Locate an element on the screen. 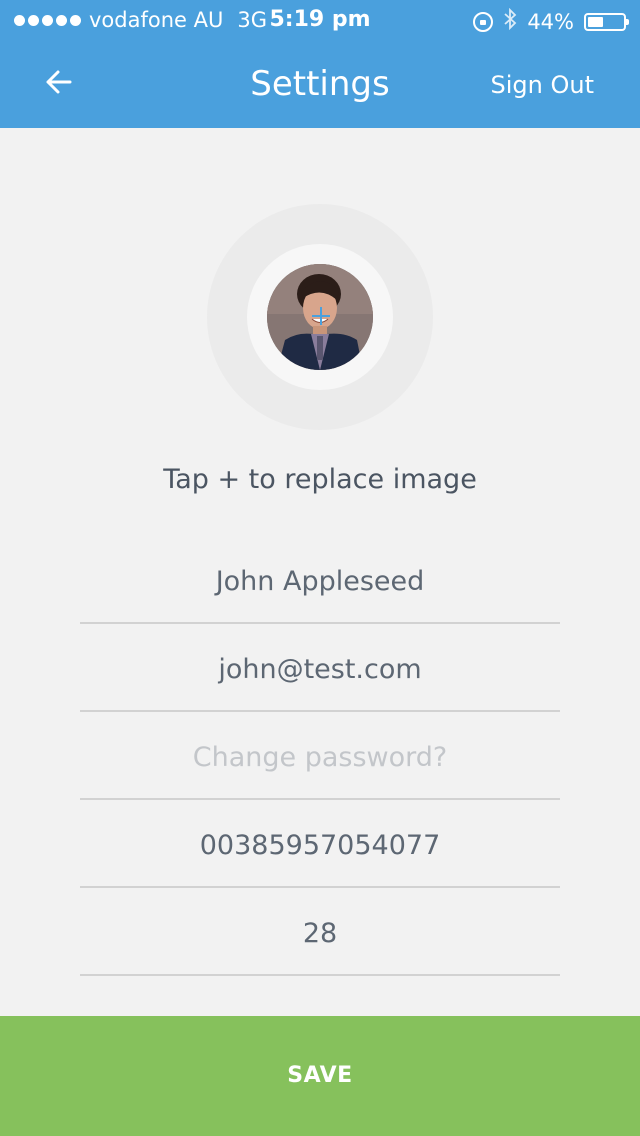 This screenshot has height=1136, width=640. phone-value: 00385957054077 is located at coordinates (320, 845).